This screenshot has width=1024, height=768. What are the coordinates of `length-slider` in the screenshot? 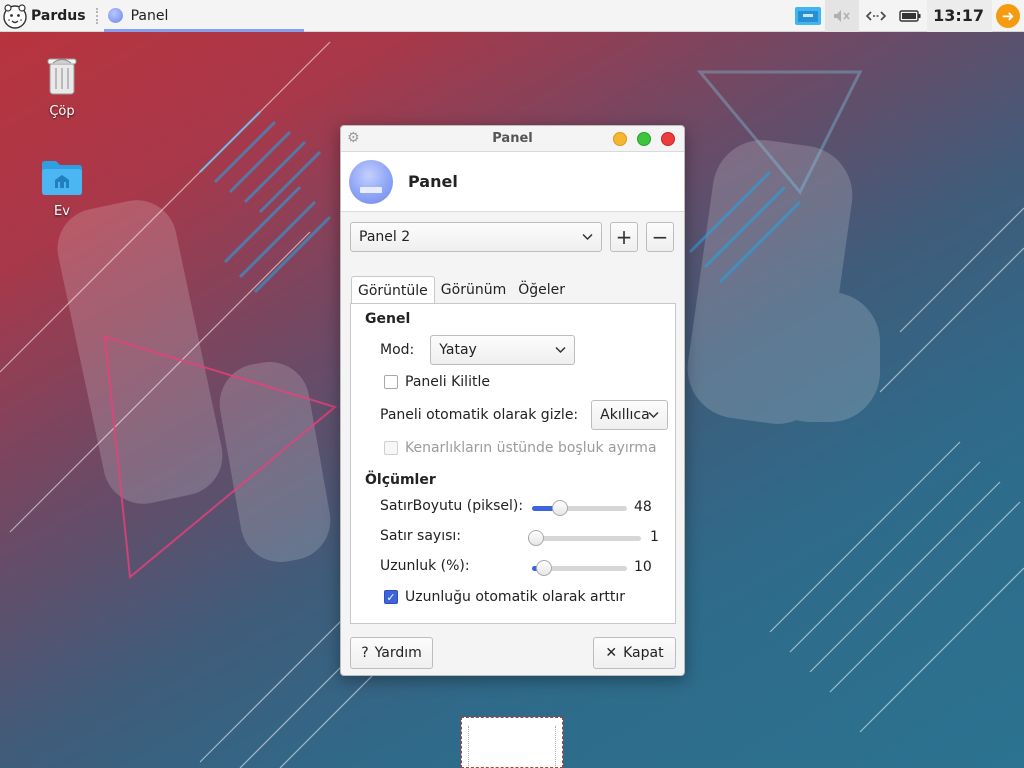 It's located at (579, 568).